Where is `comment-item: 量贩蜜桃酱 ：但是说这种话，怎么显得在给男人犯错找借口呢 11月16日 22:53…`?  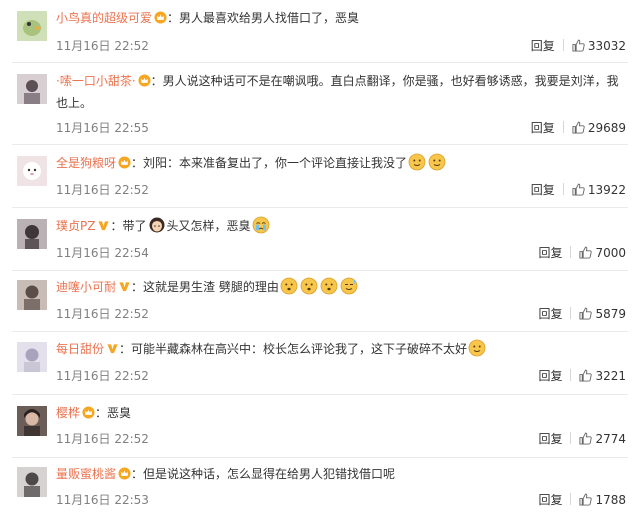 comment-item: 量贩蜜桃酱 ：但是说这种话，怎么显得在给男人犯错找借口呢 11月16日 22:53… is located at coordinates (320, 487).